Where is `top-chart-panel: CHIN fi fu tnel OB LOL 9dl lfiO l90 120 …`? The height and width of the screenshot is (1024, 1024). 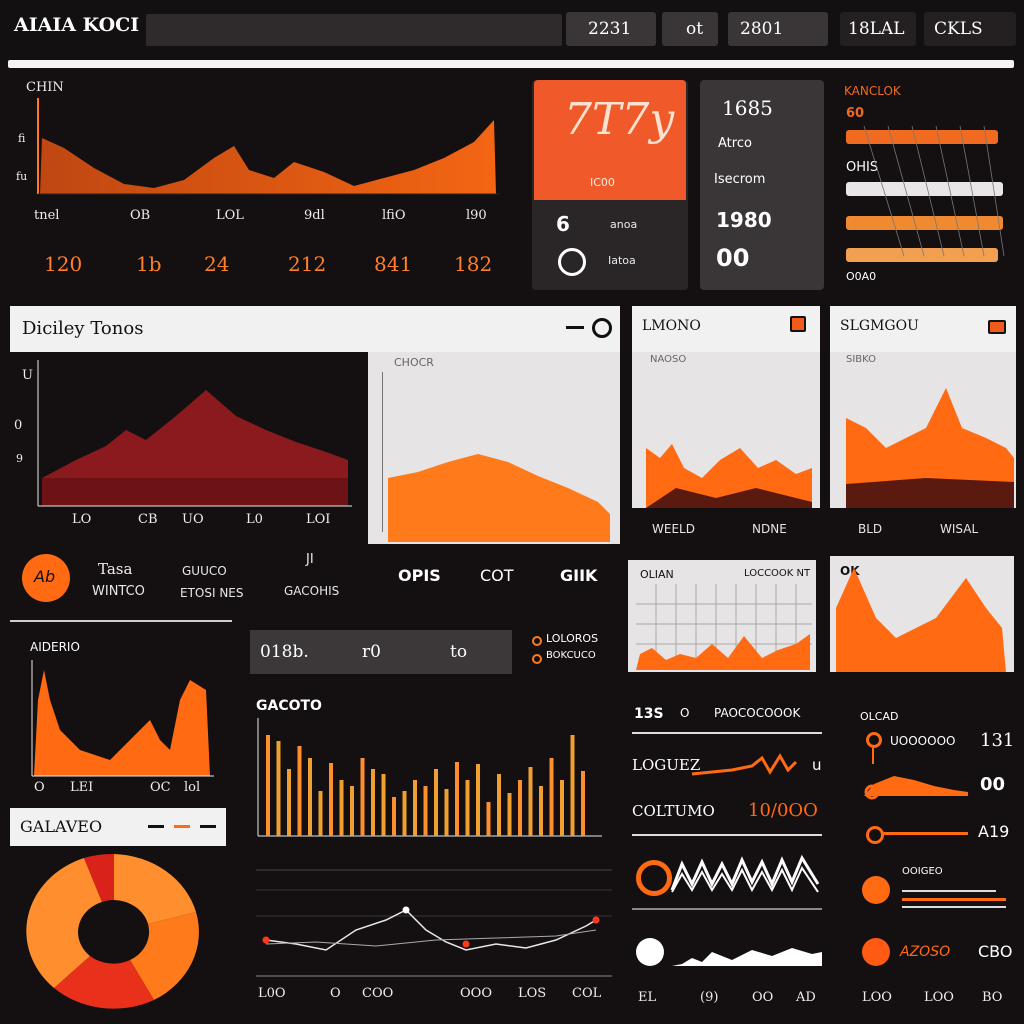
top-chart-panel: CHIN fi fu tnel OB LOL 9dl lfiO l90 120 … is located at coordinates (264, 182).